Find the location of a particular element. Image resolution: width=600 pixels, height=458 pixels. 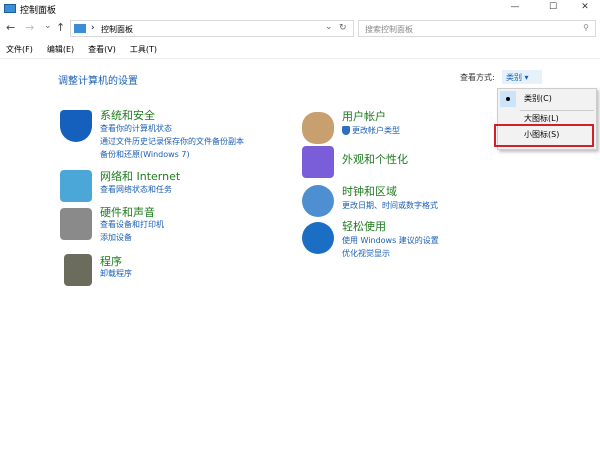

link-devices-printers: 查看设备和打印机 is located at coordinates (132, 224).